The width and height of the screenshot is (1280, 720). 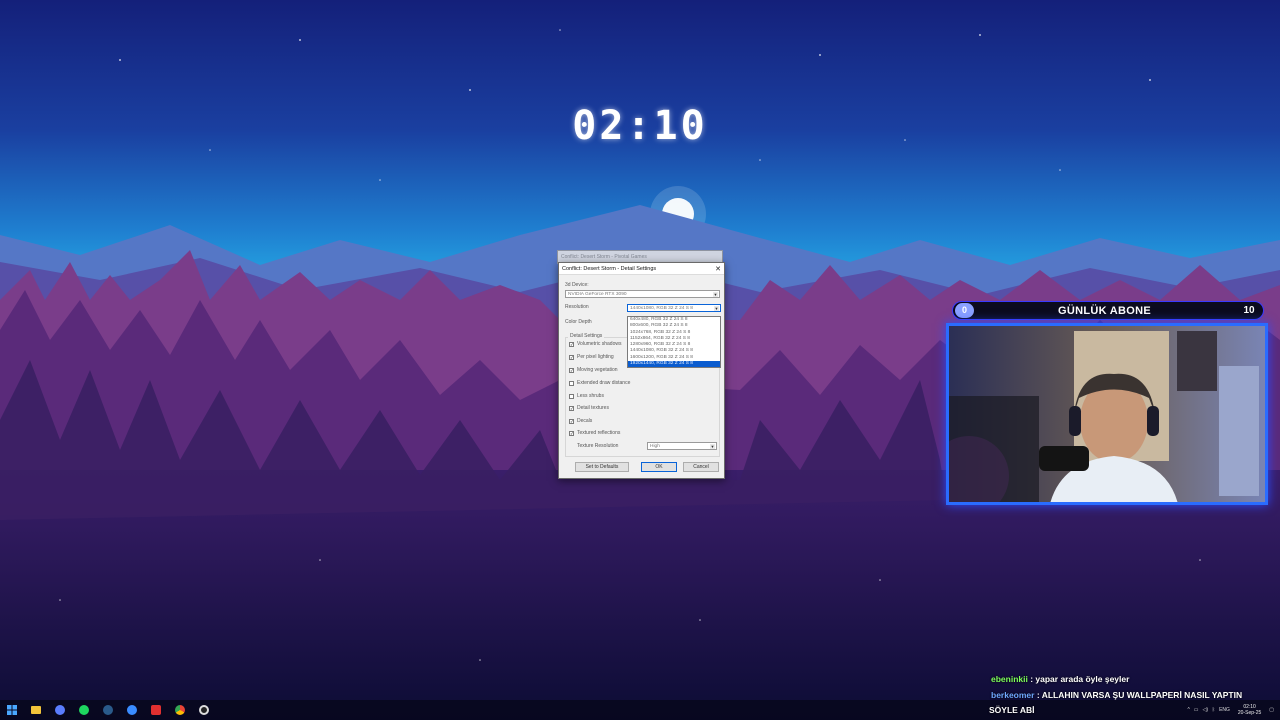 I want to click on sub-goal-title: GÜNLÜK ABONE, so click(x=1104, y=310).